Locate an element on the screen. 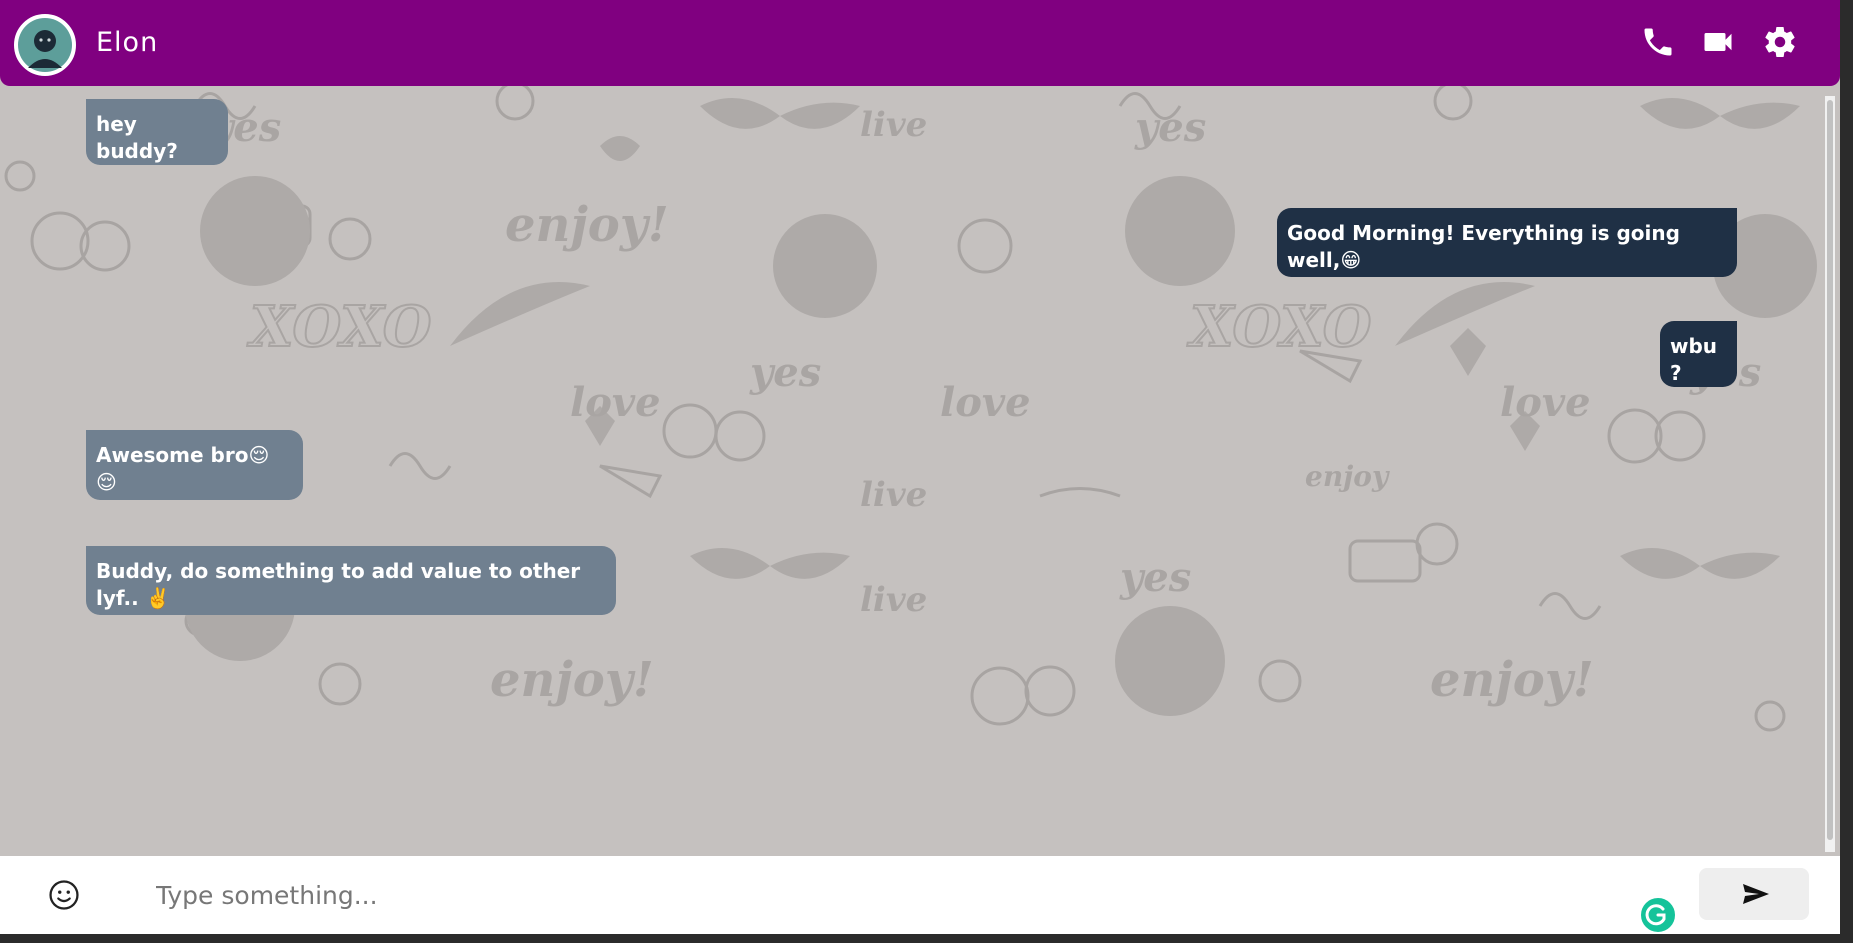 The image size is (1853, 943). scrollbar is located at coordinates (1830, 474).